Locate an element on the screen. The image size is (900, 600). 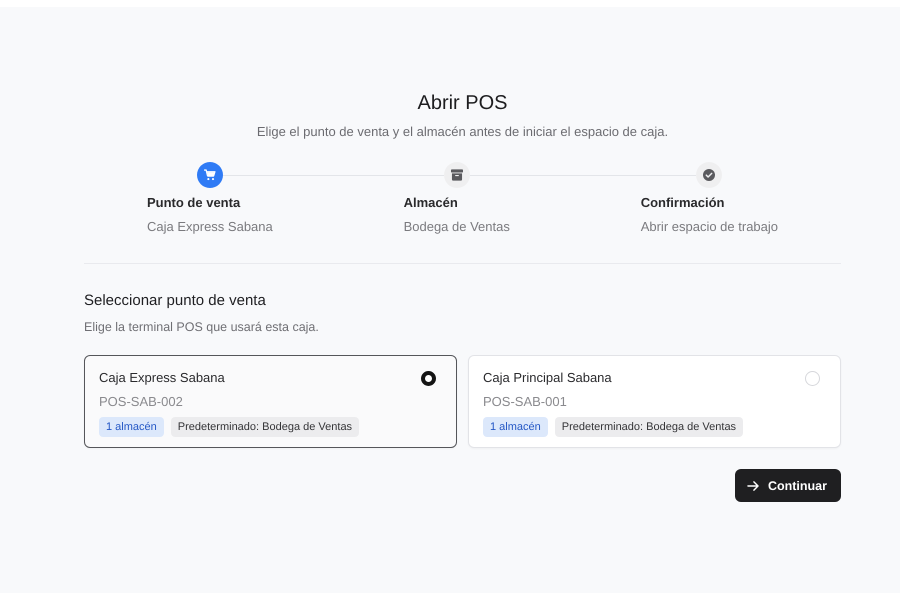
page-title: Abrir POS is located at coordinates (462, 103).